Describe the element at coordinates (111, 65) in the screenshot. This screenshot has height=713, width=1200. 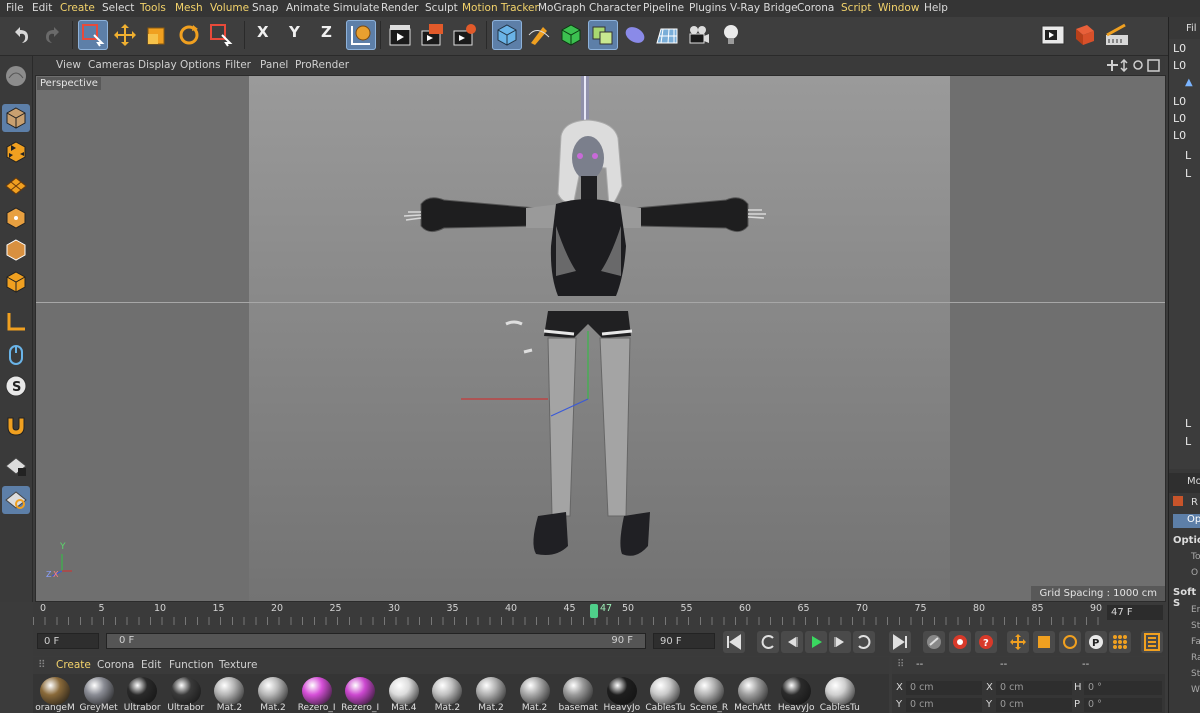
I see `viewport-menu-cameras: Cameras` at that location.